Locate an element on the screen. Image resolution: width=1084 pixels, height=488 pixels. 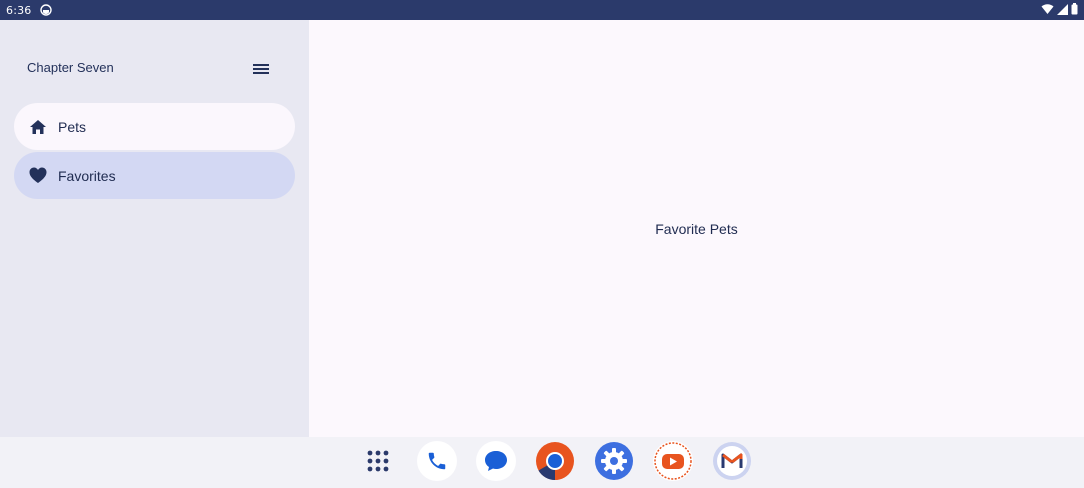
taskbar is located at coordinates (542, 462).